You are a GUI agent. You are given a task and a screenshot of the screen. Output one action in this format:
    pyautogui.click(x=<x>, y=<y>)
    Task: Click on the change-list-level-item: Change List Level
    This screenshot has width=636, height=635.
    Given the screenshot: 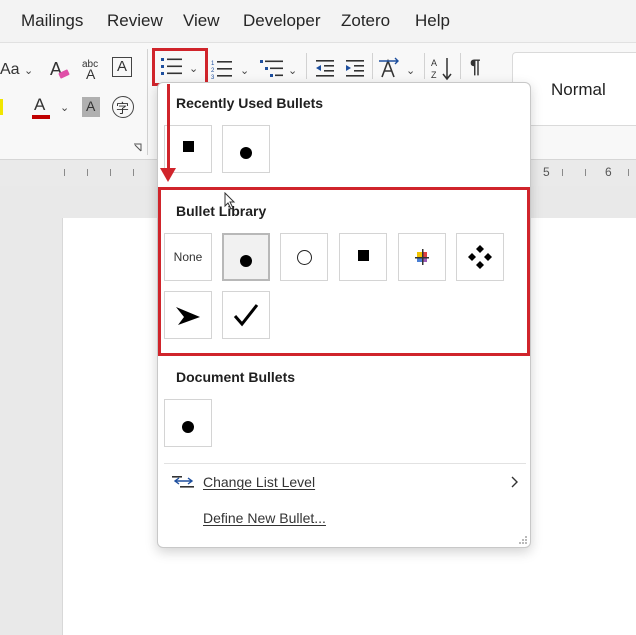 What is the action you would take?
    pyautogui.click(x=345, y=482)
    